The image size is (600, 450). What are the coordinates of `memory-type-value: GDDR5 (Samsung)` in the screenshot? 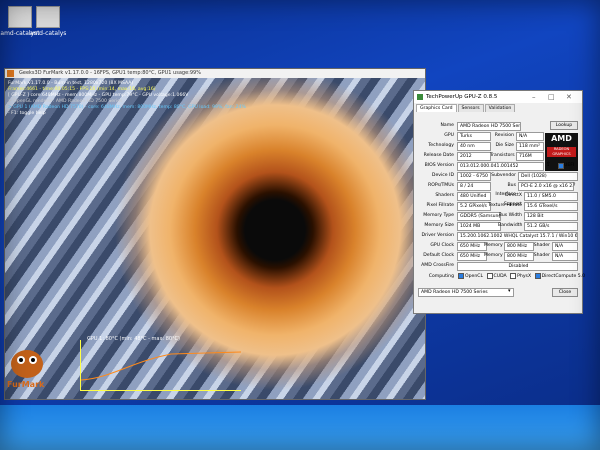 It's located at (479, 216).